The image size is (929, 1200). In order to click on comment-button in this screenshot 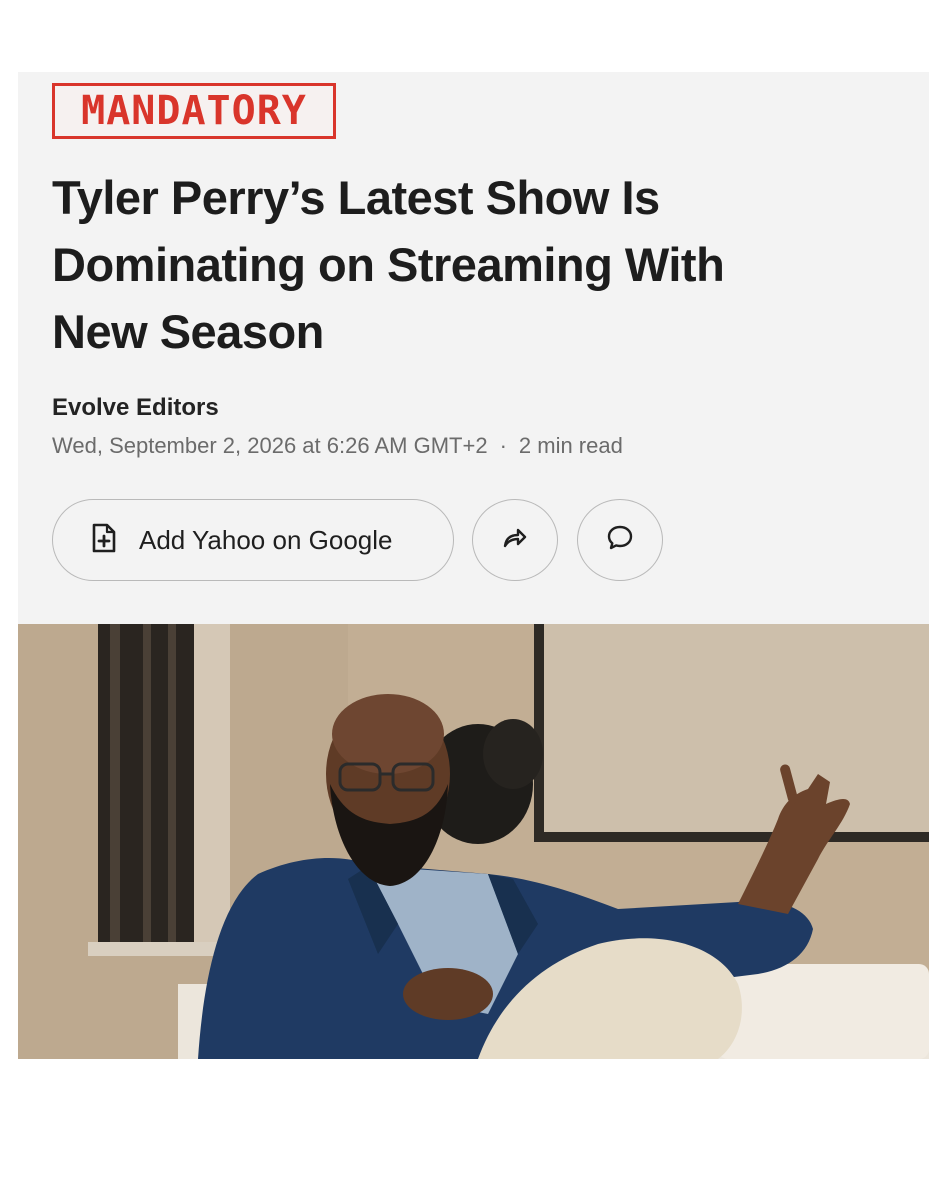, I will do `click(620, 540)`.